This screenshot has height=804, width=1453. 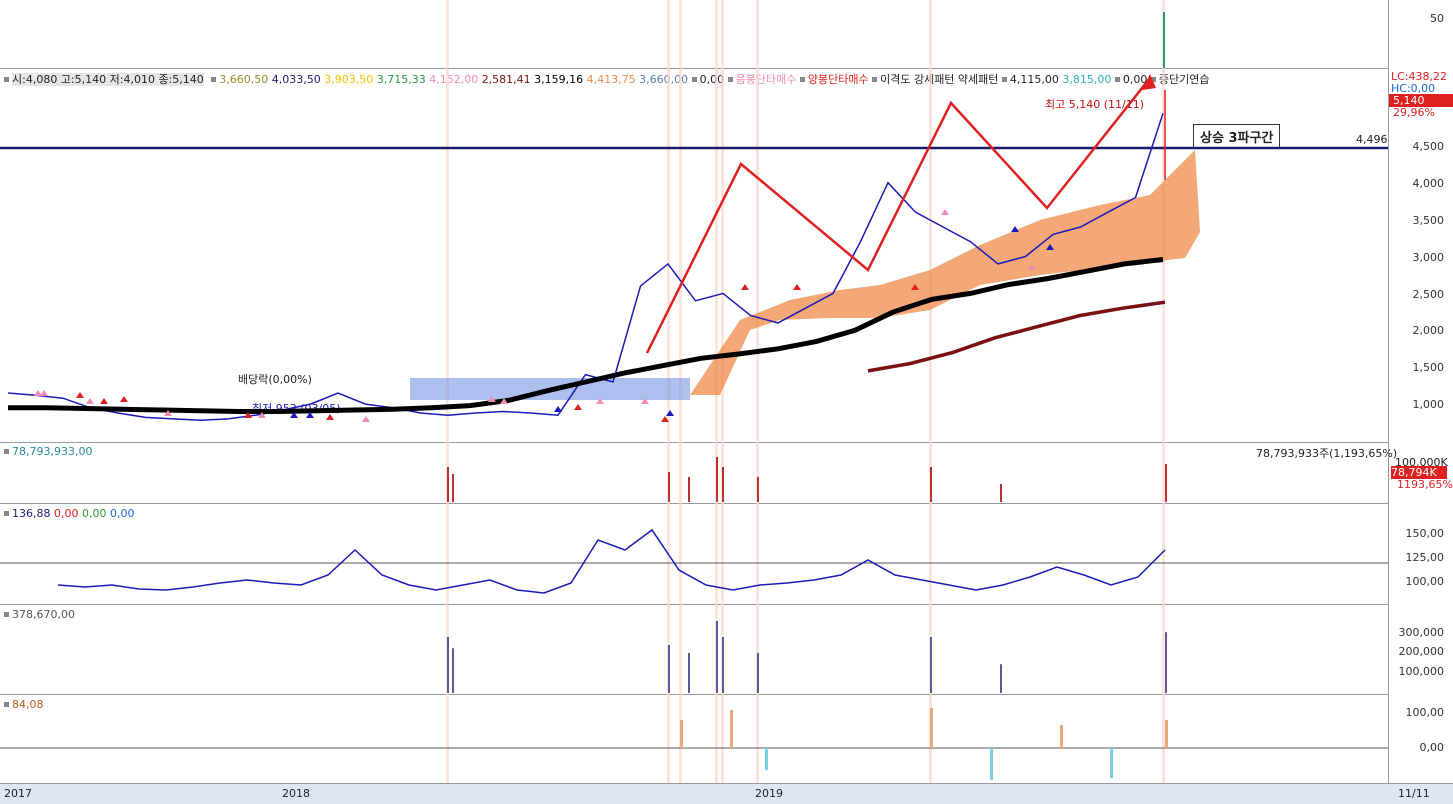 What do you see at coordinates (1425, 484) in the screenshot?
I see `volume-pct: 1193,65%` at bounding box center [1425, 484].